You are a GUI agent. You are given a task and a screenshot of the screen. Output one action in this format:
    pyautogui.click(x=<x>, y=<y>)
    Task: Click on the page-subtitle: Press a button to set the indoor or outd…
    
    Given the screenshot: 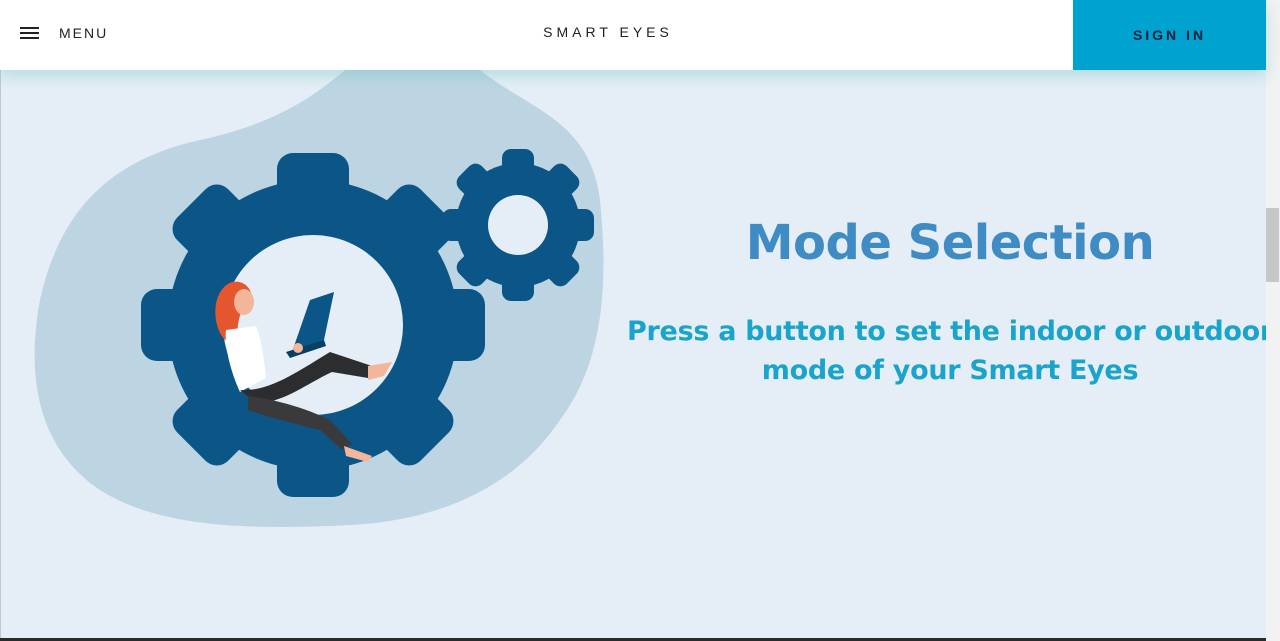 What is the action you would take?
    pyautogui.click(x=950, y=351)
    